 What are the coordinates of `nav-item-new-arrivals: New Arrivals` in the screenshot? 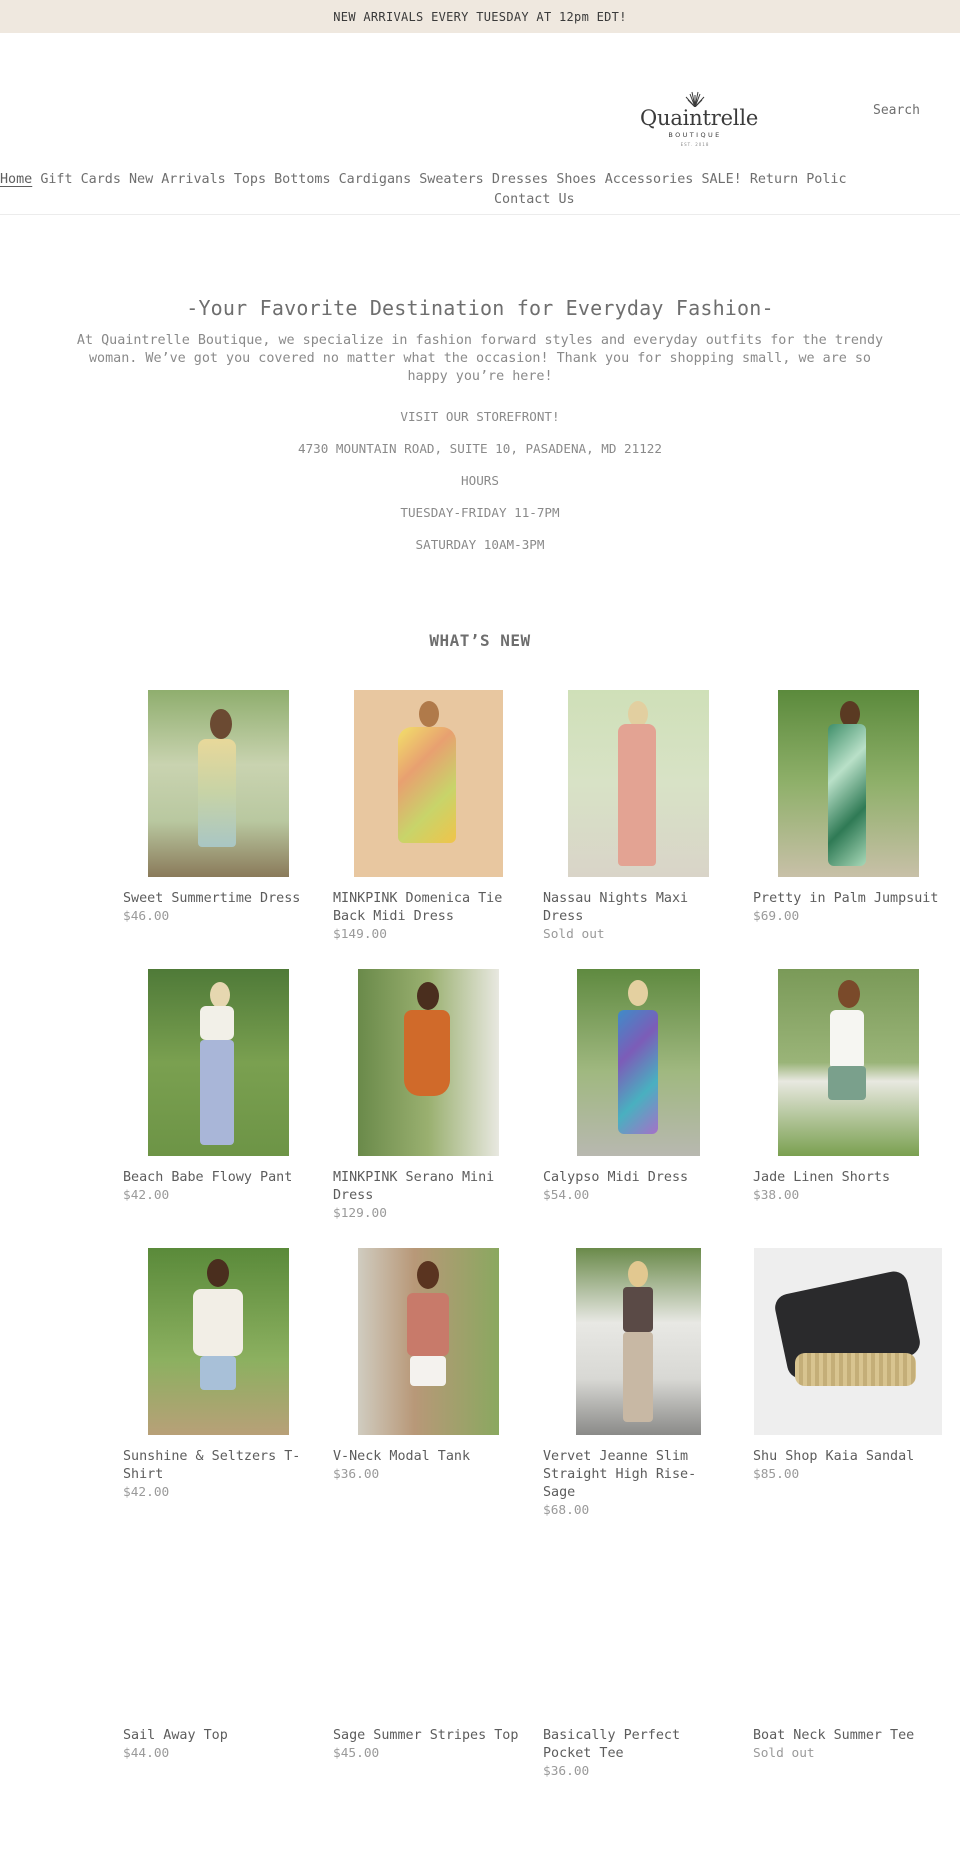 It's located at (177, 179).